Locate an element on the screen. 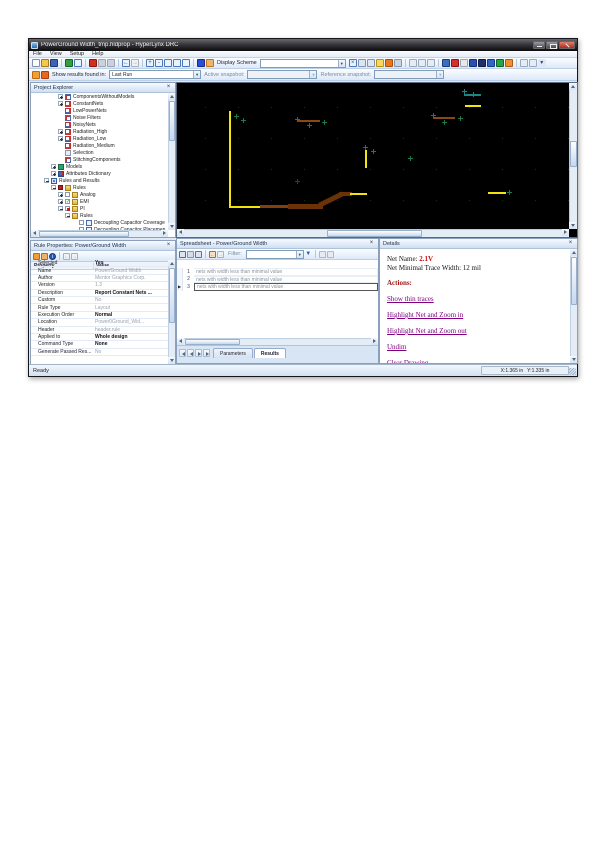  tree-item-stitchingcomponents: StitchingComponents is located at coordinates (99, 159).